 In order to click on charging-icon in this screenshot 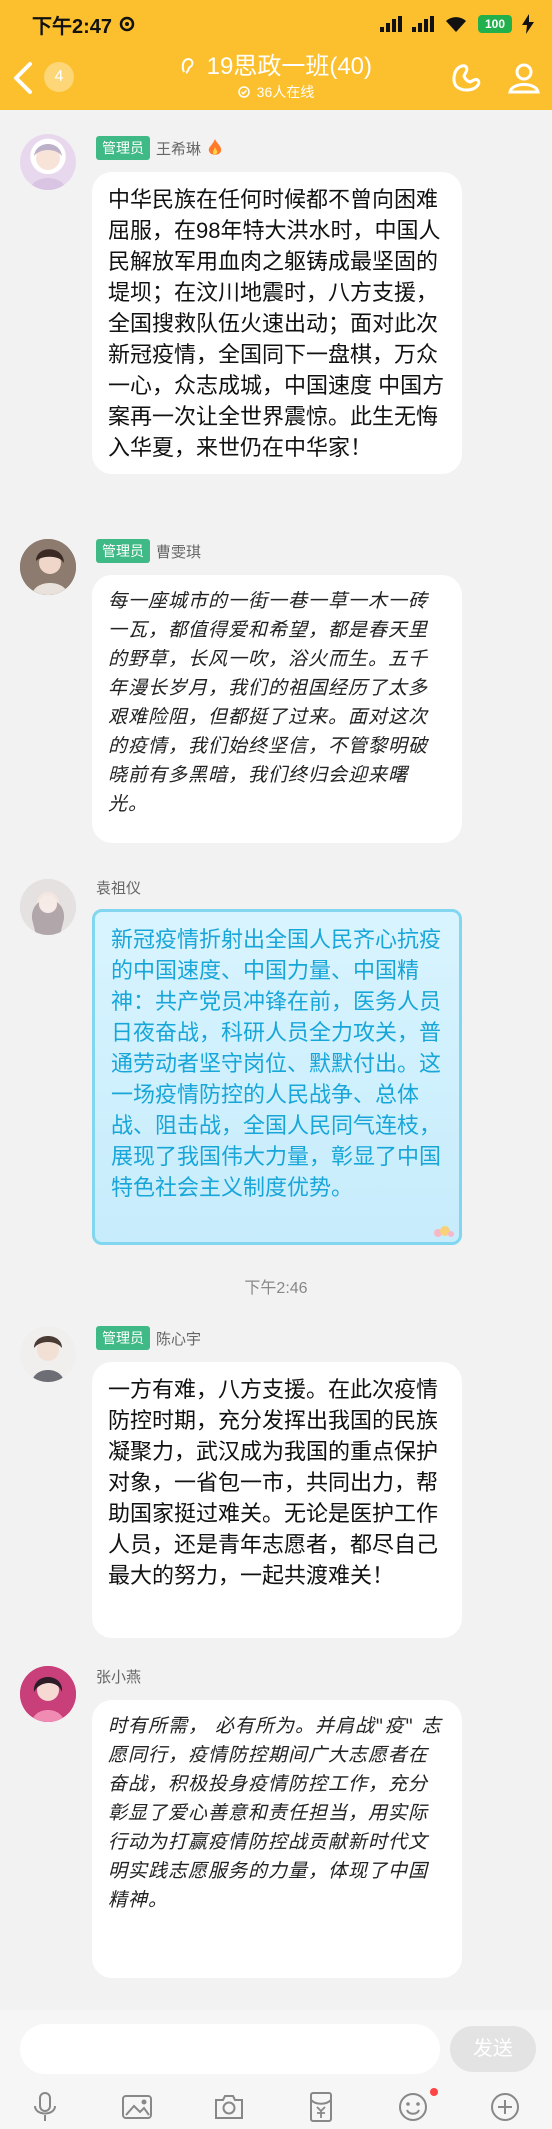, I will do `click(528, 24)`.